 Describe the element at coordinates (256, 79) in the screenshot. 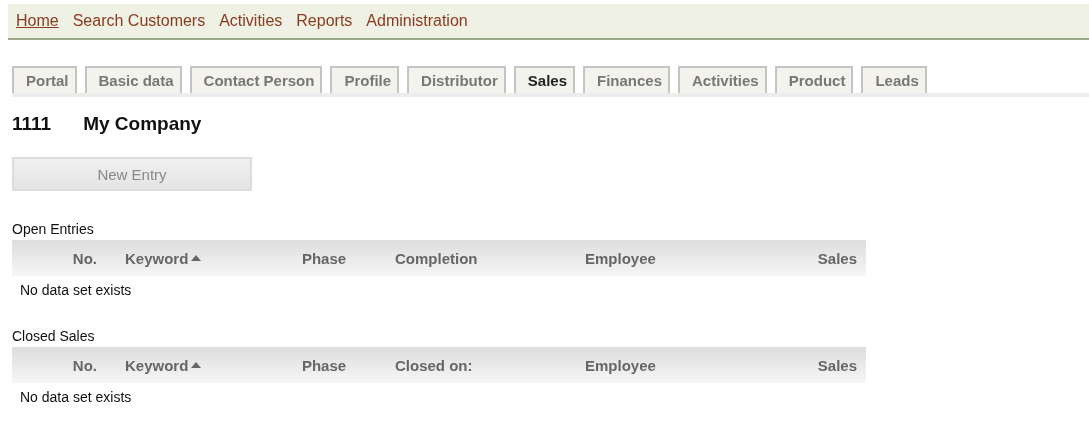

I see `tab: Contact Person` at that location.